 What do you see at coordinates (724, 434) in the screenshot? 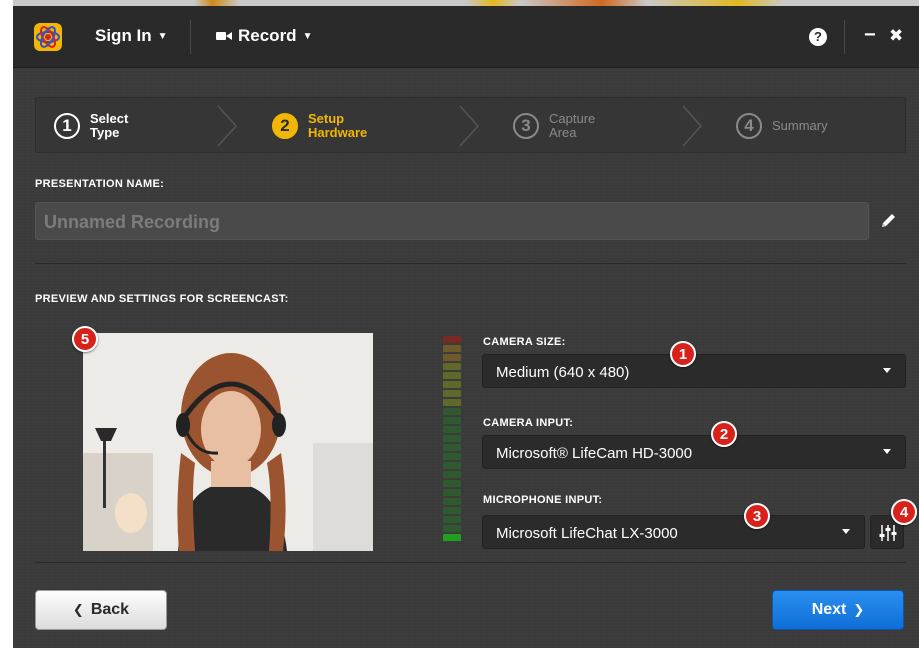
I see `callout-badge-2: 2` at bounding box center [724, 434].